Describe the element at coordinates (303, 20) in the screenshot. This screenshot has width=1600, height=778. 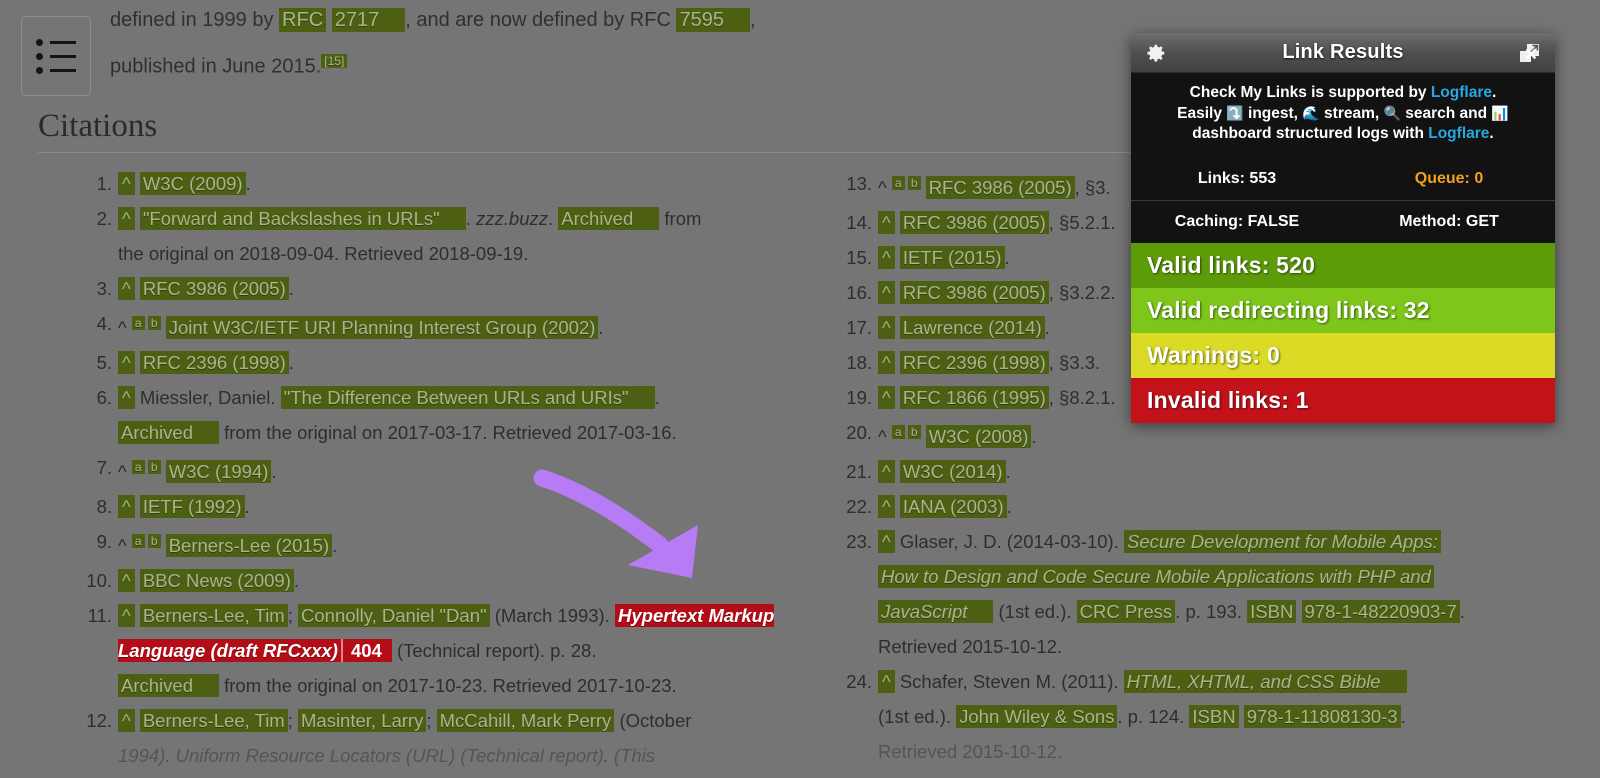
I see `rfc-link-label: RFC` at that location.